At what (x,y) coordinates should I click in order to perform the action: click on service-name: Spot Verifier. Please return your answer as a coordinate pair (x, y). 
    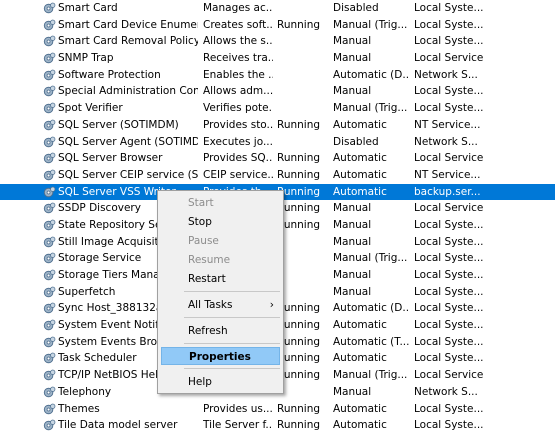
    Looking at the image, I should click on (90, 108).